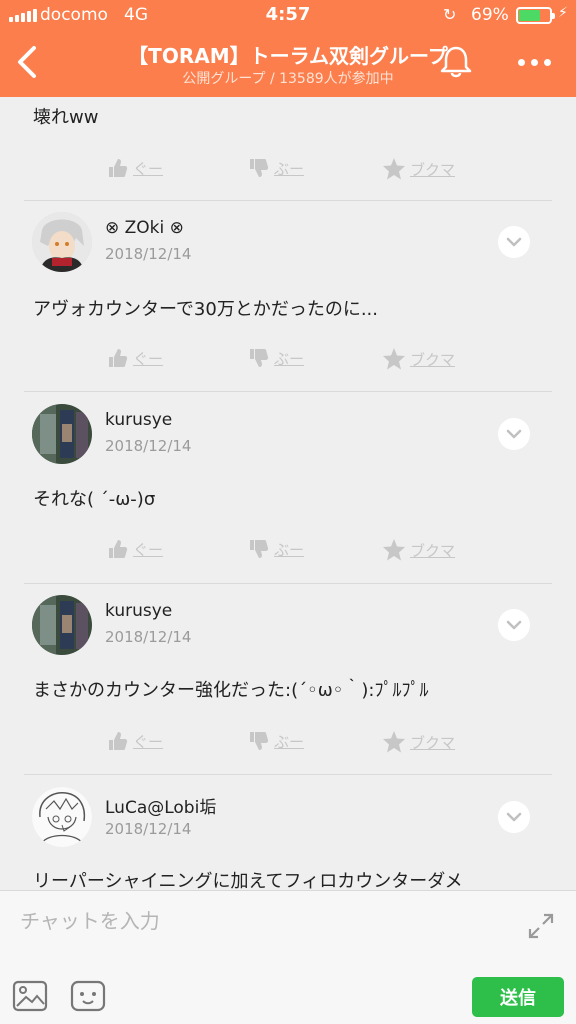  I want to click on more-options-icon, so click(534, 62).